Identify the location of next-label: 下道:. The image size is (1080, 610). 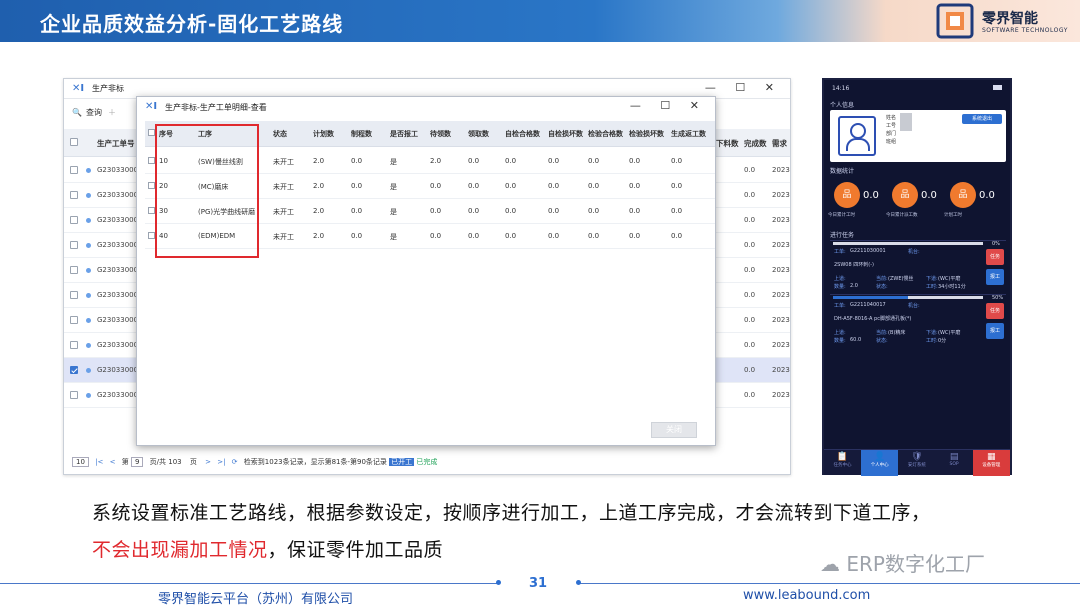
(932, 333).